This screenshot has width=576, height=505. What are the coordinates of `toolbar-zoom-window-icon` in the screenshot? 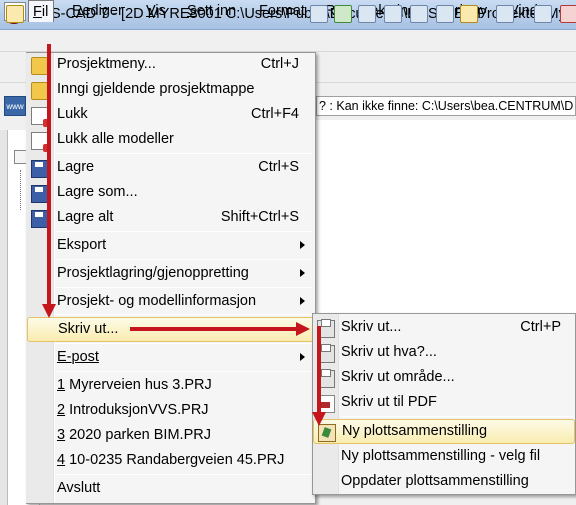 It's located at (343, 14).